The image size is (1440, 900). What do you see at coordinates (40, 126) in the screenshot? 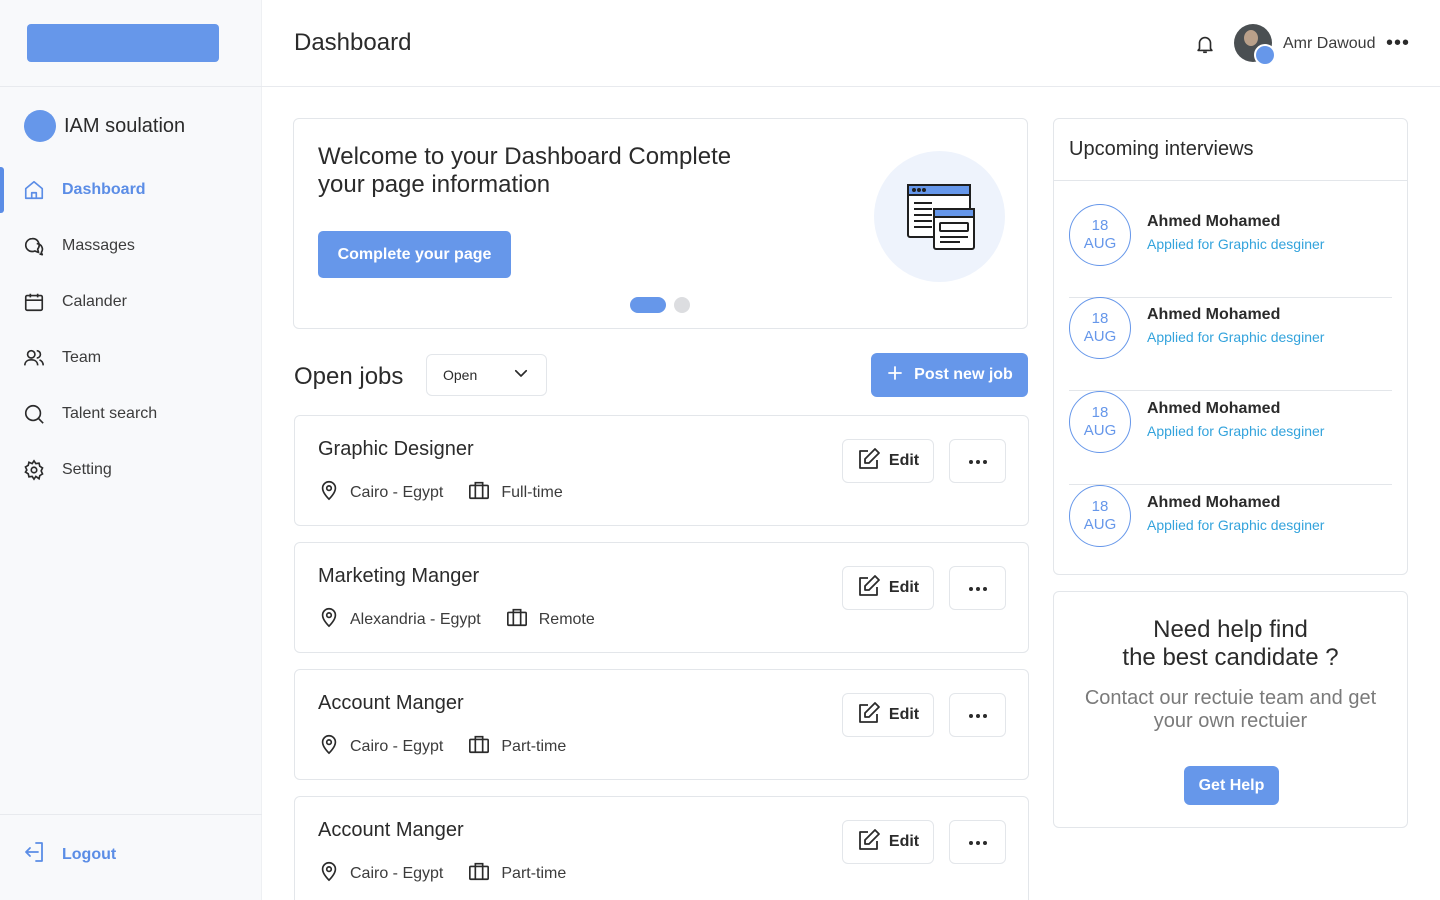
I see `org-avatar` at bounding box center [40, 126].